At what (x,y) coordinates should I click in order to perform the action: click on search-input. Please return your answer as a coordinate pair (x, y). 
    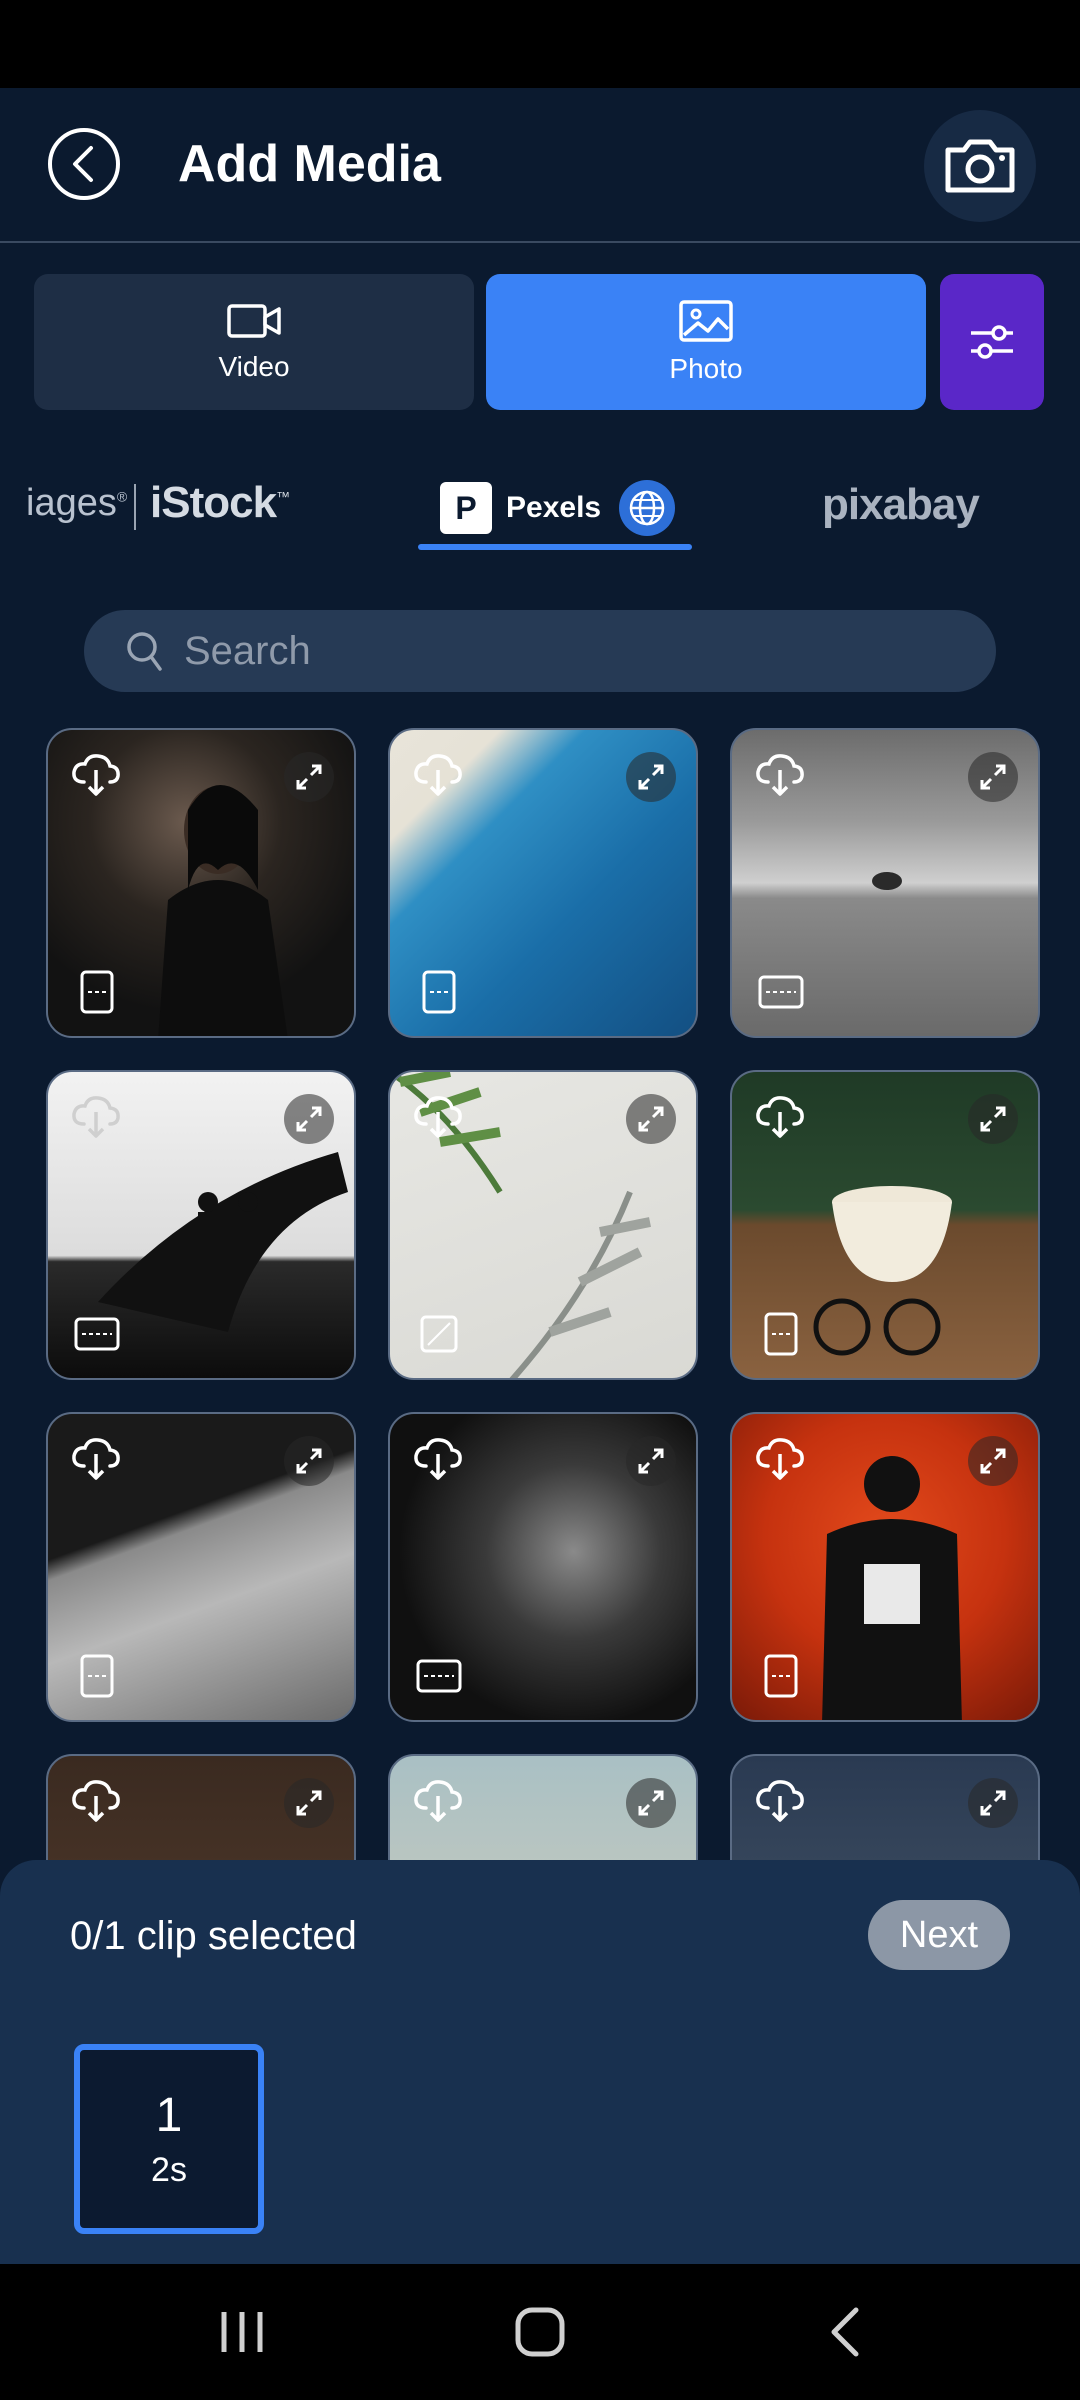
    Looking at the image, I should click on (574, 651).